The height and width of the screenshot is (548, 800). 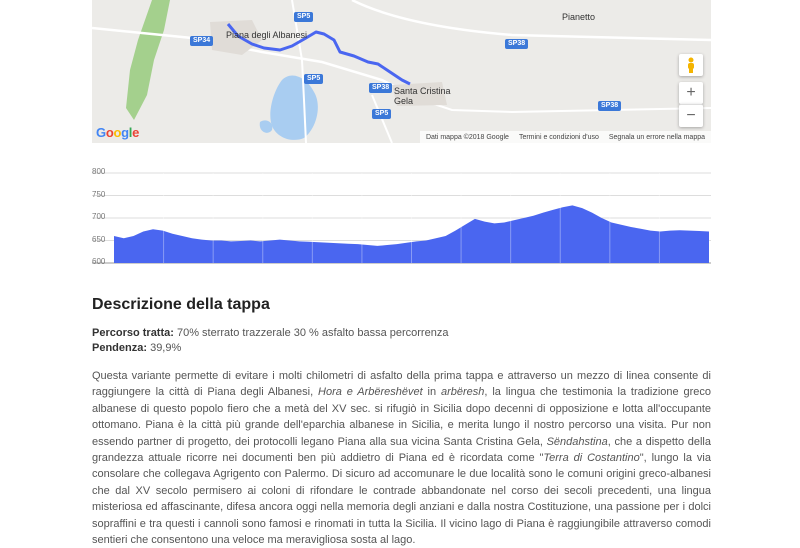 What do you see at coordinates (117, 132) in the screenshot?
I see `google-logo: Google` at bounding box center [117, 132].